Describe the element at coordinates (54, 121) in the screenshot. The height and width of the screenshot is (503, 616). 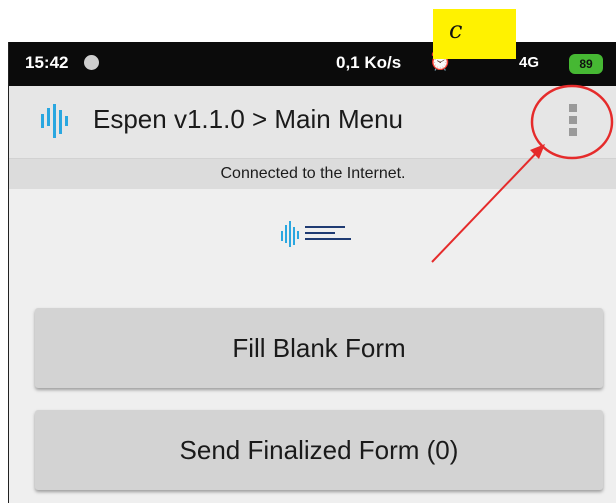
I see `espen-logo-icon` at that location.